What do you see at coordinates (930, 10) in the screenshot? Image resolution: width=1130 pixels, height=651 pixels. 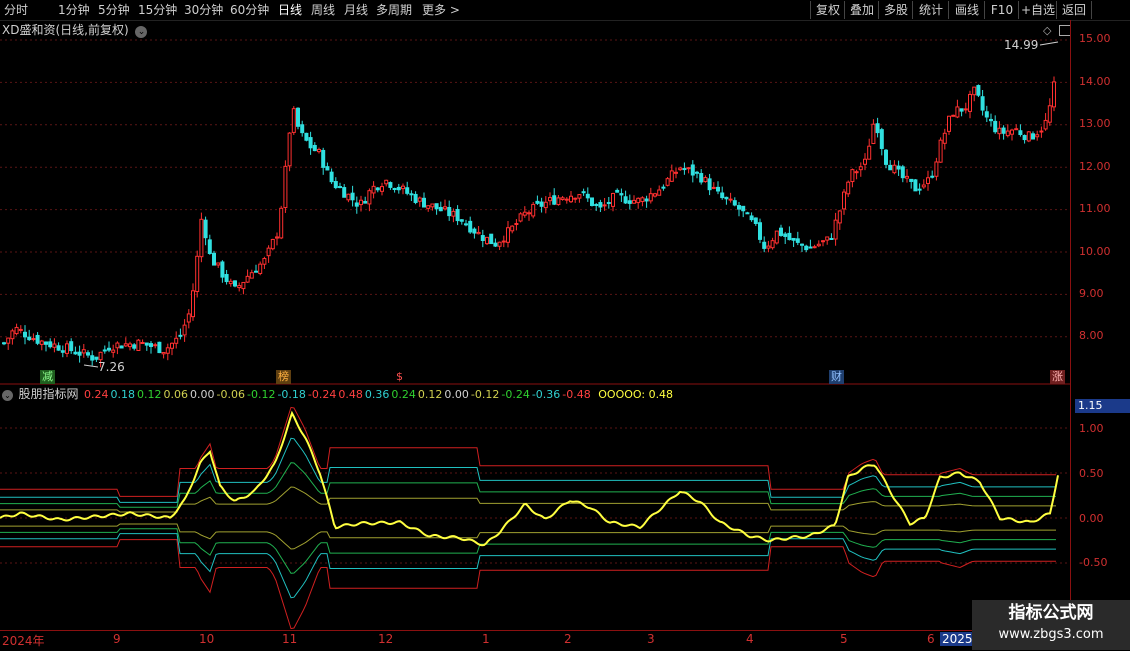 I see `stats-button: 统计` at bounding box center [930, 10].